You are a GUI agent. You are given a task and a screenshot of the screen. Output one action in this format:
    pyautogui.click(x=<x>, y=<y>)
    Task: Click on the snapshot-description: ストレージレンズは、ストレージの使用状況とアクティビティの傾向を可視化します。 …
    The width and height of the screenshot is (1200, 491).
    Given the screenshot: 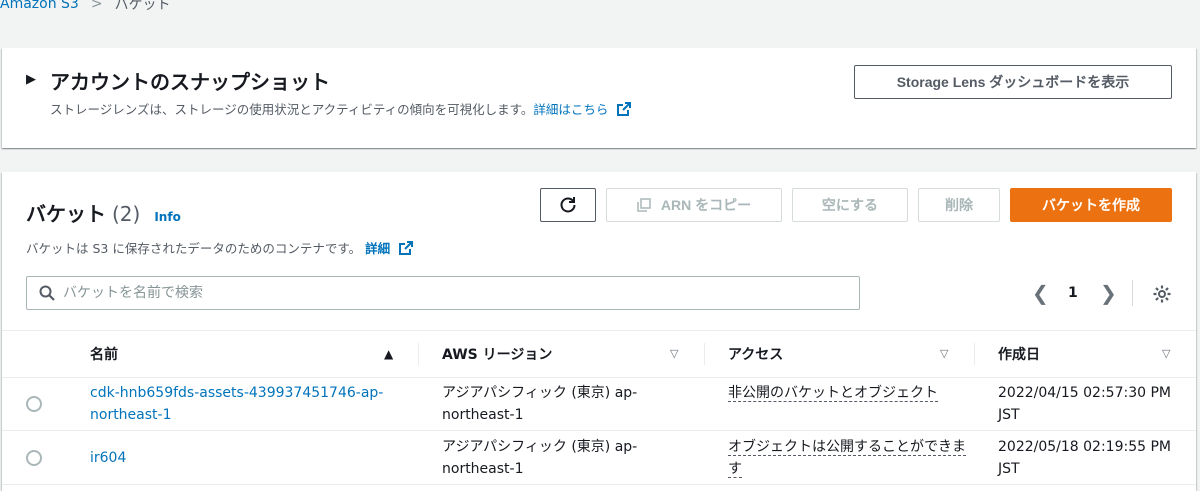 What is the action you would take?
    pyautogui.click(x=341, y=108)
    